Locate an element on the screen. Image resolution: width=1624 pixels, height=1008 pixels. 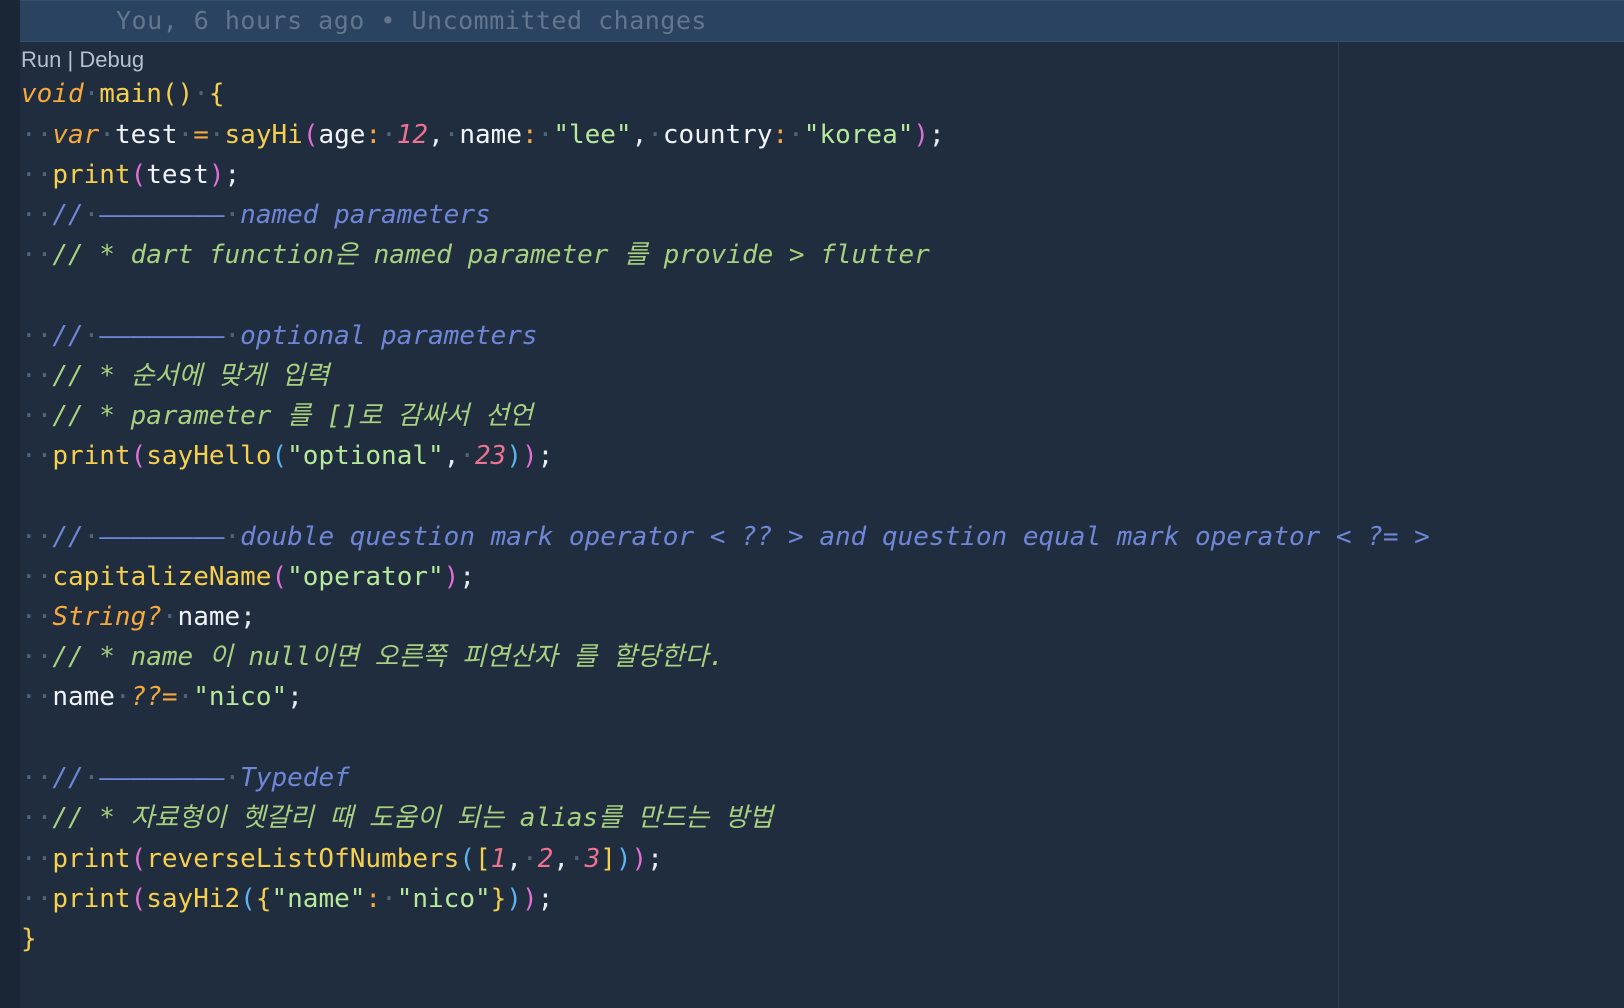
code-line: ··String?·name; is located at coordinates (138, 617).